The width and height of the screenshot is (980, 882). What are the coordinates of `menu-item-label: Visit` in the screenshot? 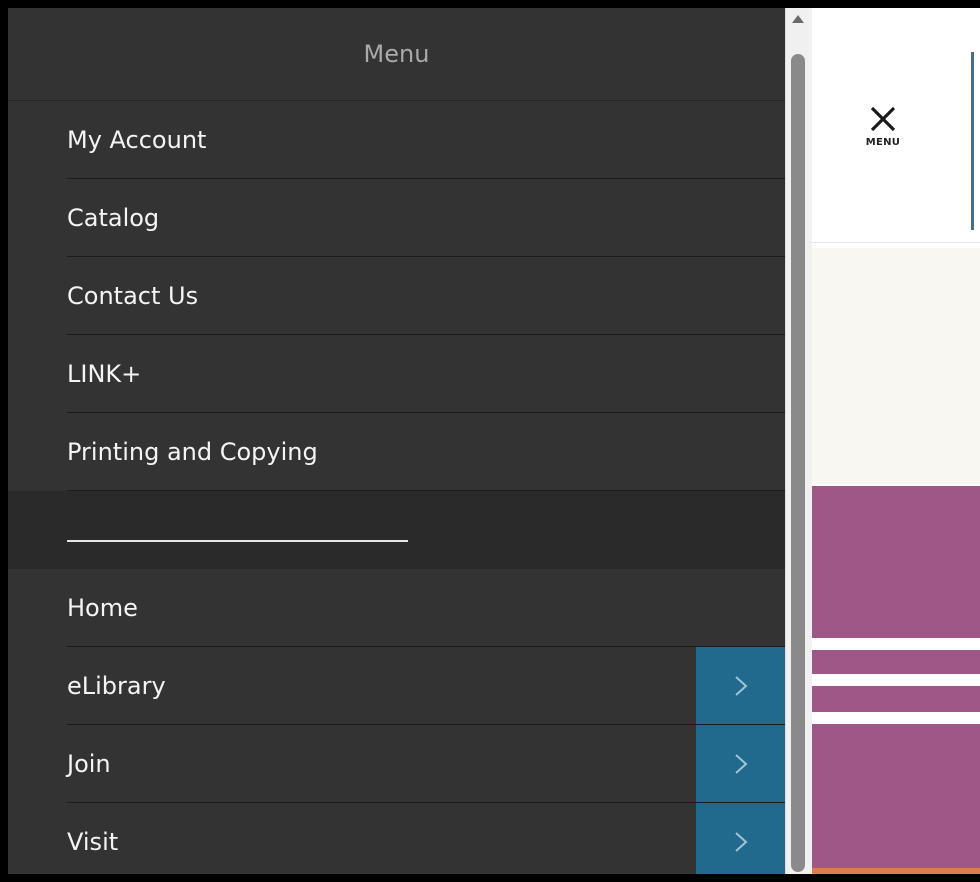 It's located at (93, 842).